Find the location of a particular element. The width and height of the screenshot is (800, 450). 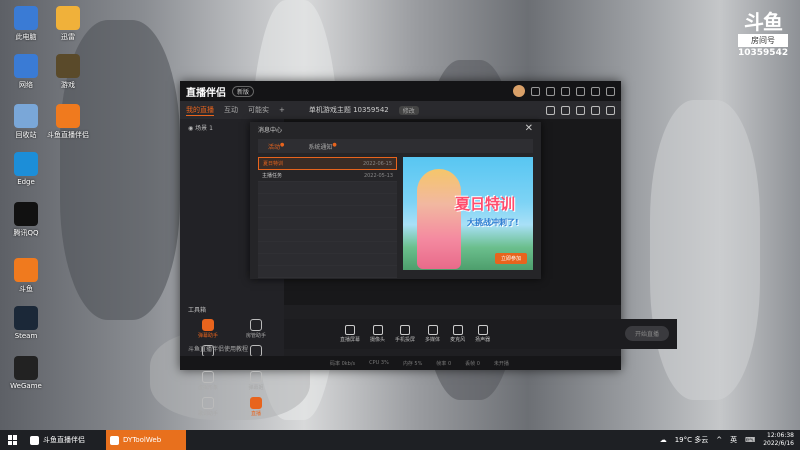

join-now-button: 立即参加 is located at coordinates (510, 258).